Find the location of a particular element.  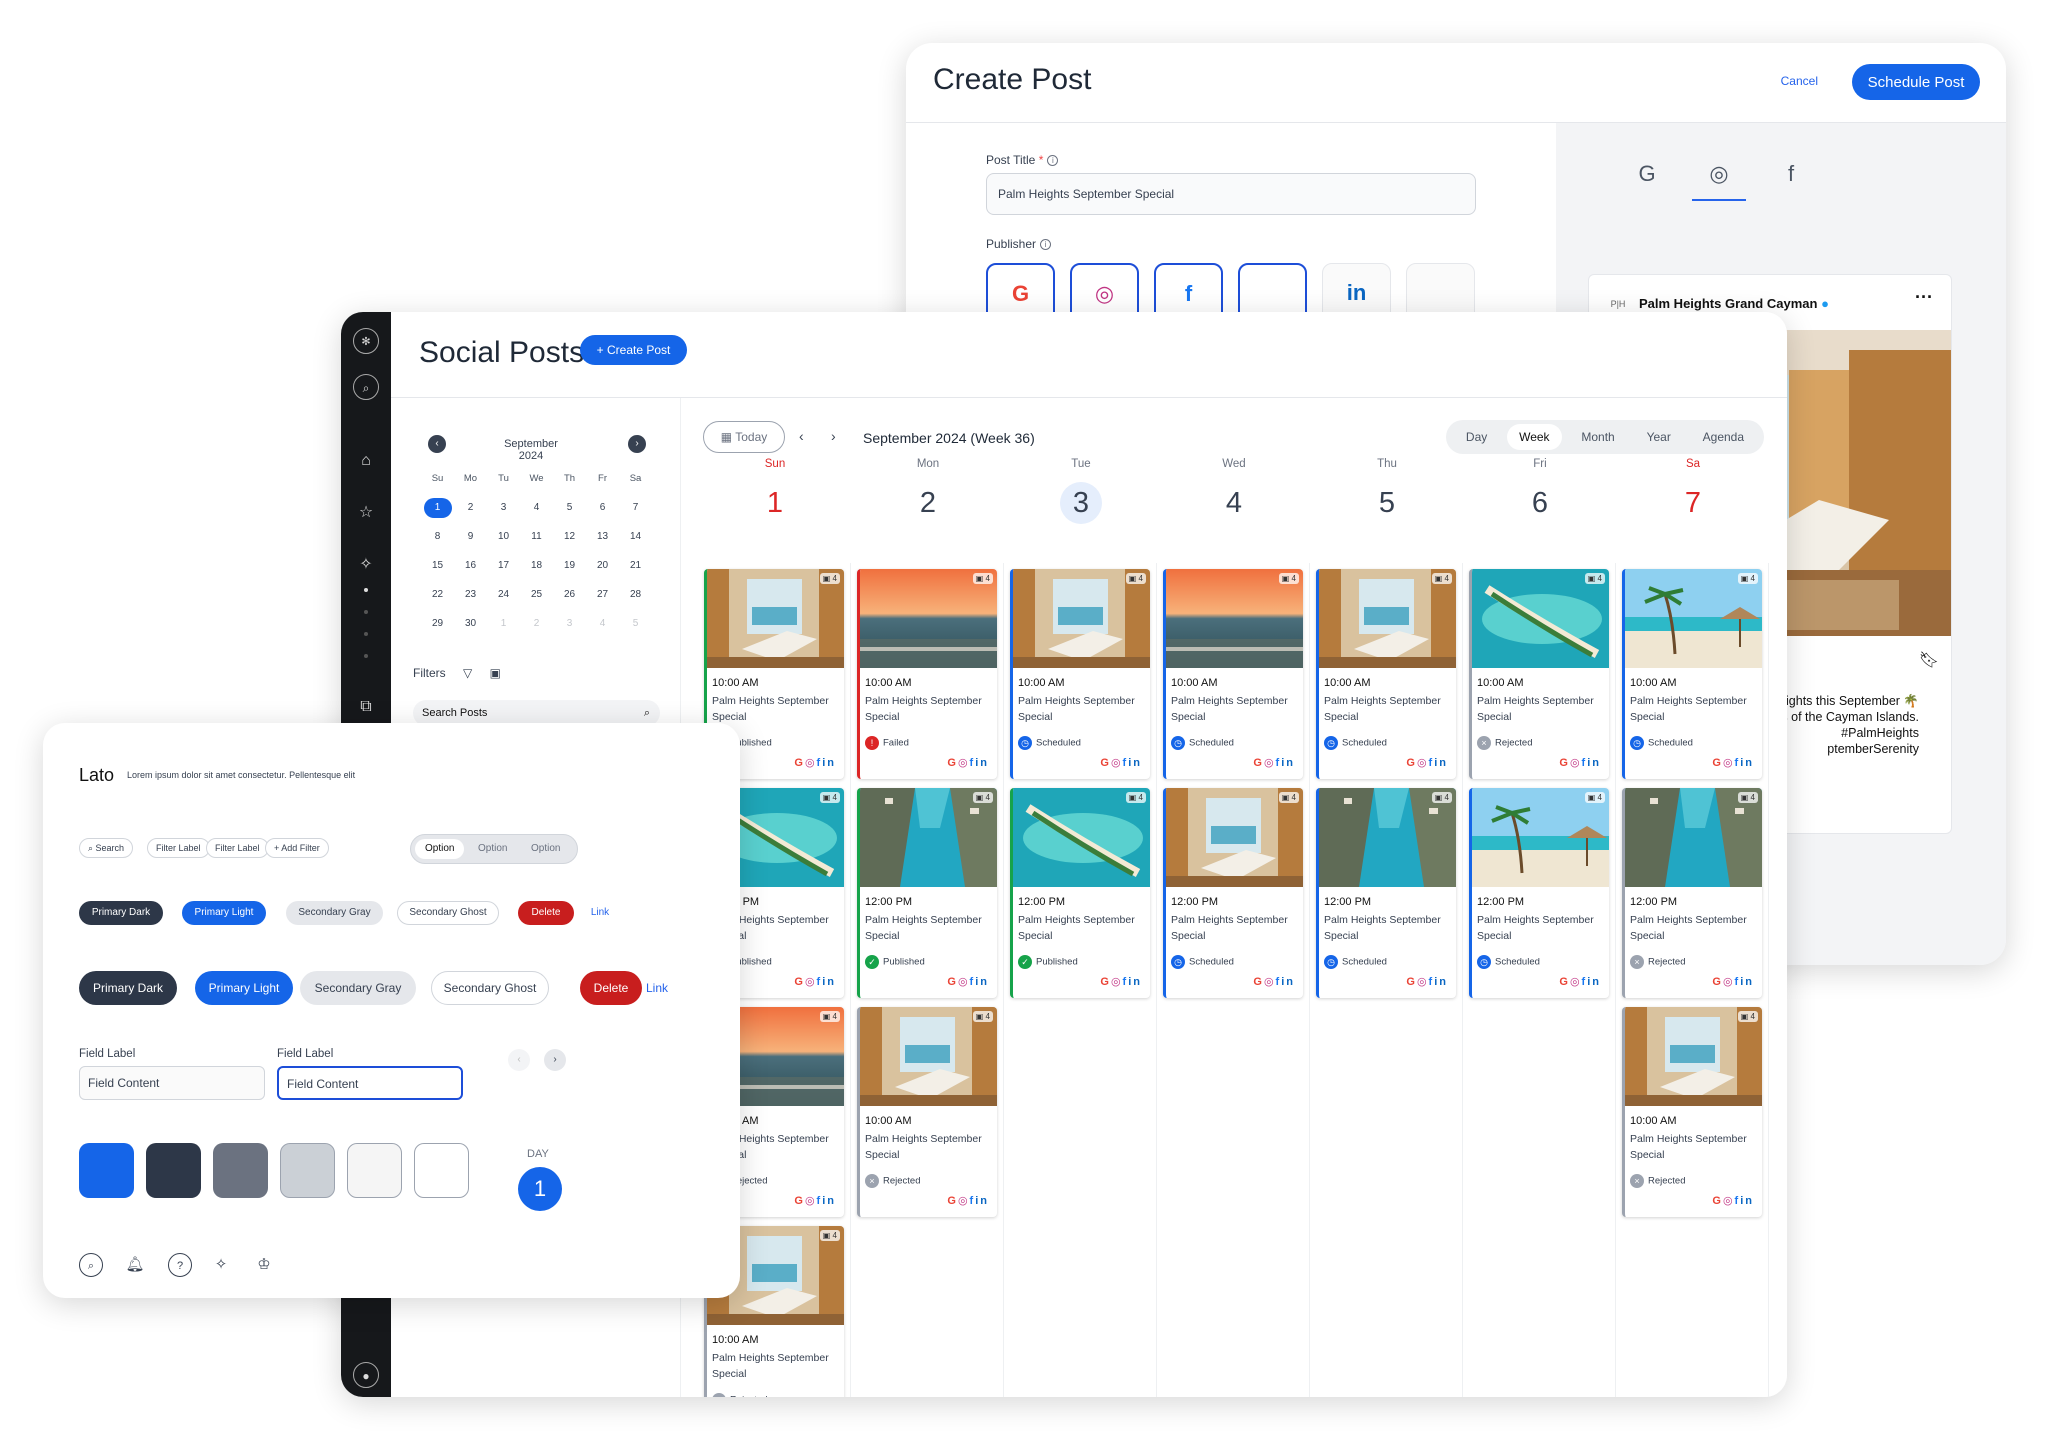

mini-calendar-day: 8 is located at coordinates (437, 536).